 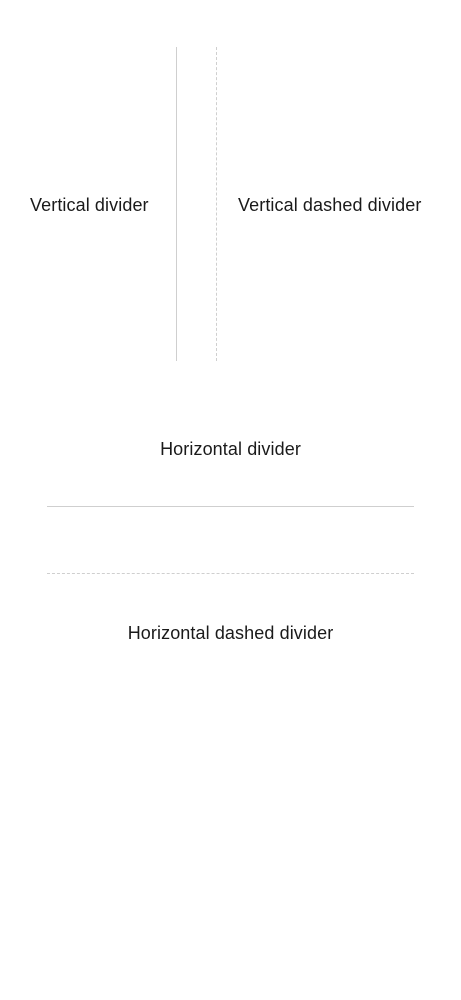 What do you see at coordinates (230, 633) in the screenshot?
I see `horizontal-dashed-divider-label: Horizontal dashed divider` at bounding box center [230, 633].